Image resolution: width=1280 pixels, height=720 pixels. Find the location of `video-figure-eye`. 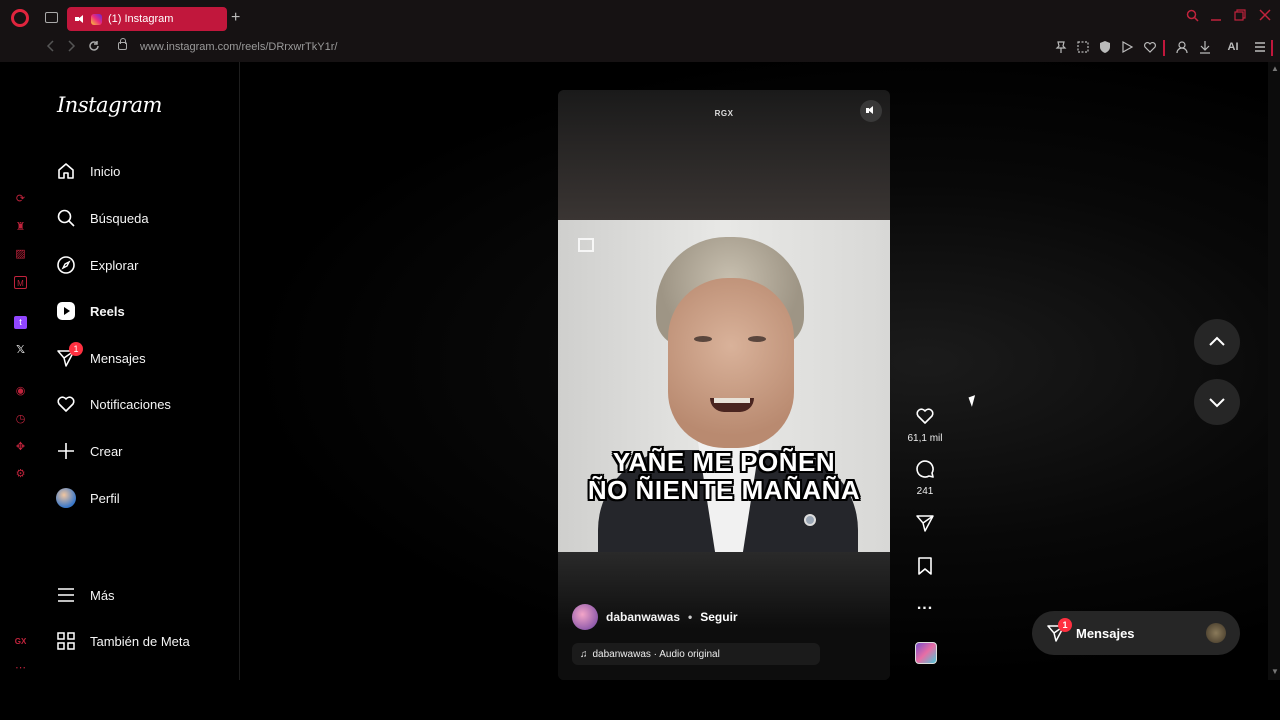

video-figure-eye is located at coordinates (757, 339).